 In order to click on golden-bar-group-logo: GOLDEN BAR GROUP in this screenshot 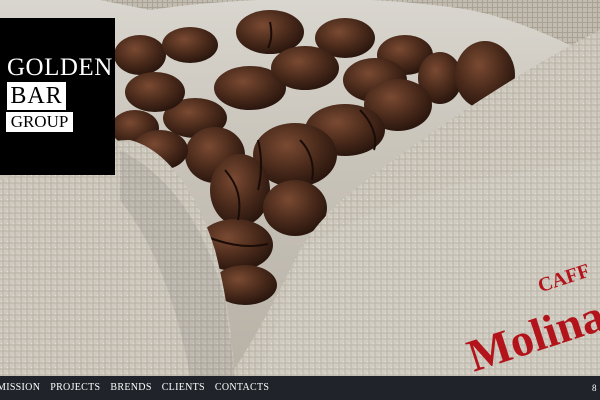, I will do `click(57, 96)`.